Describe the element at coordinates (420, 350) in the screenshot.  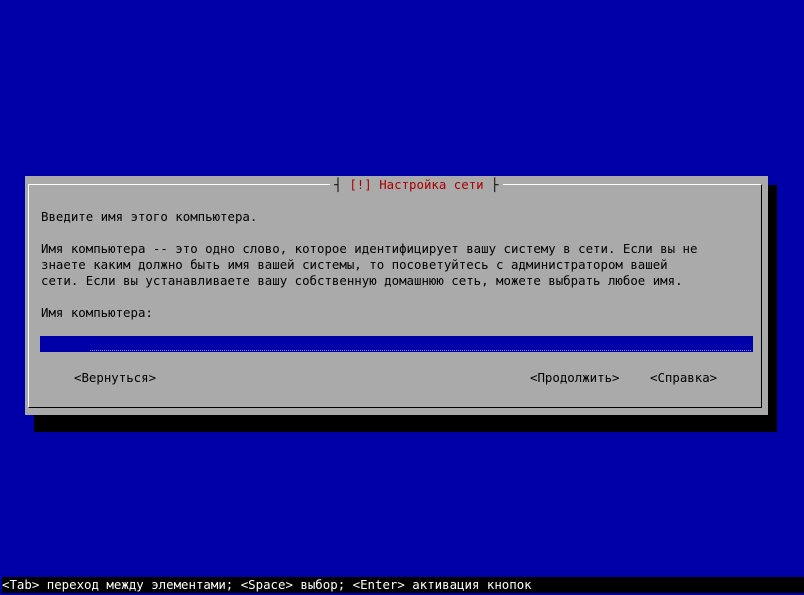
I see `input-fill-line` at that location.